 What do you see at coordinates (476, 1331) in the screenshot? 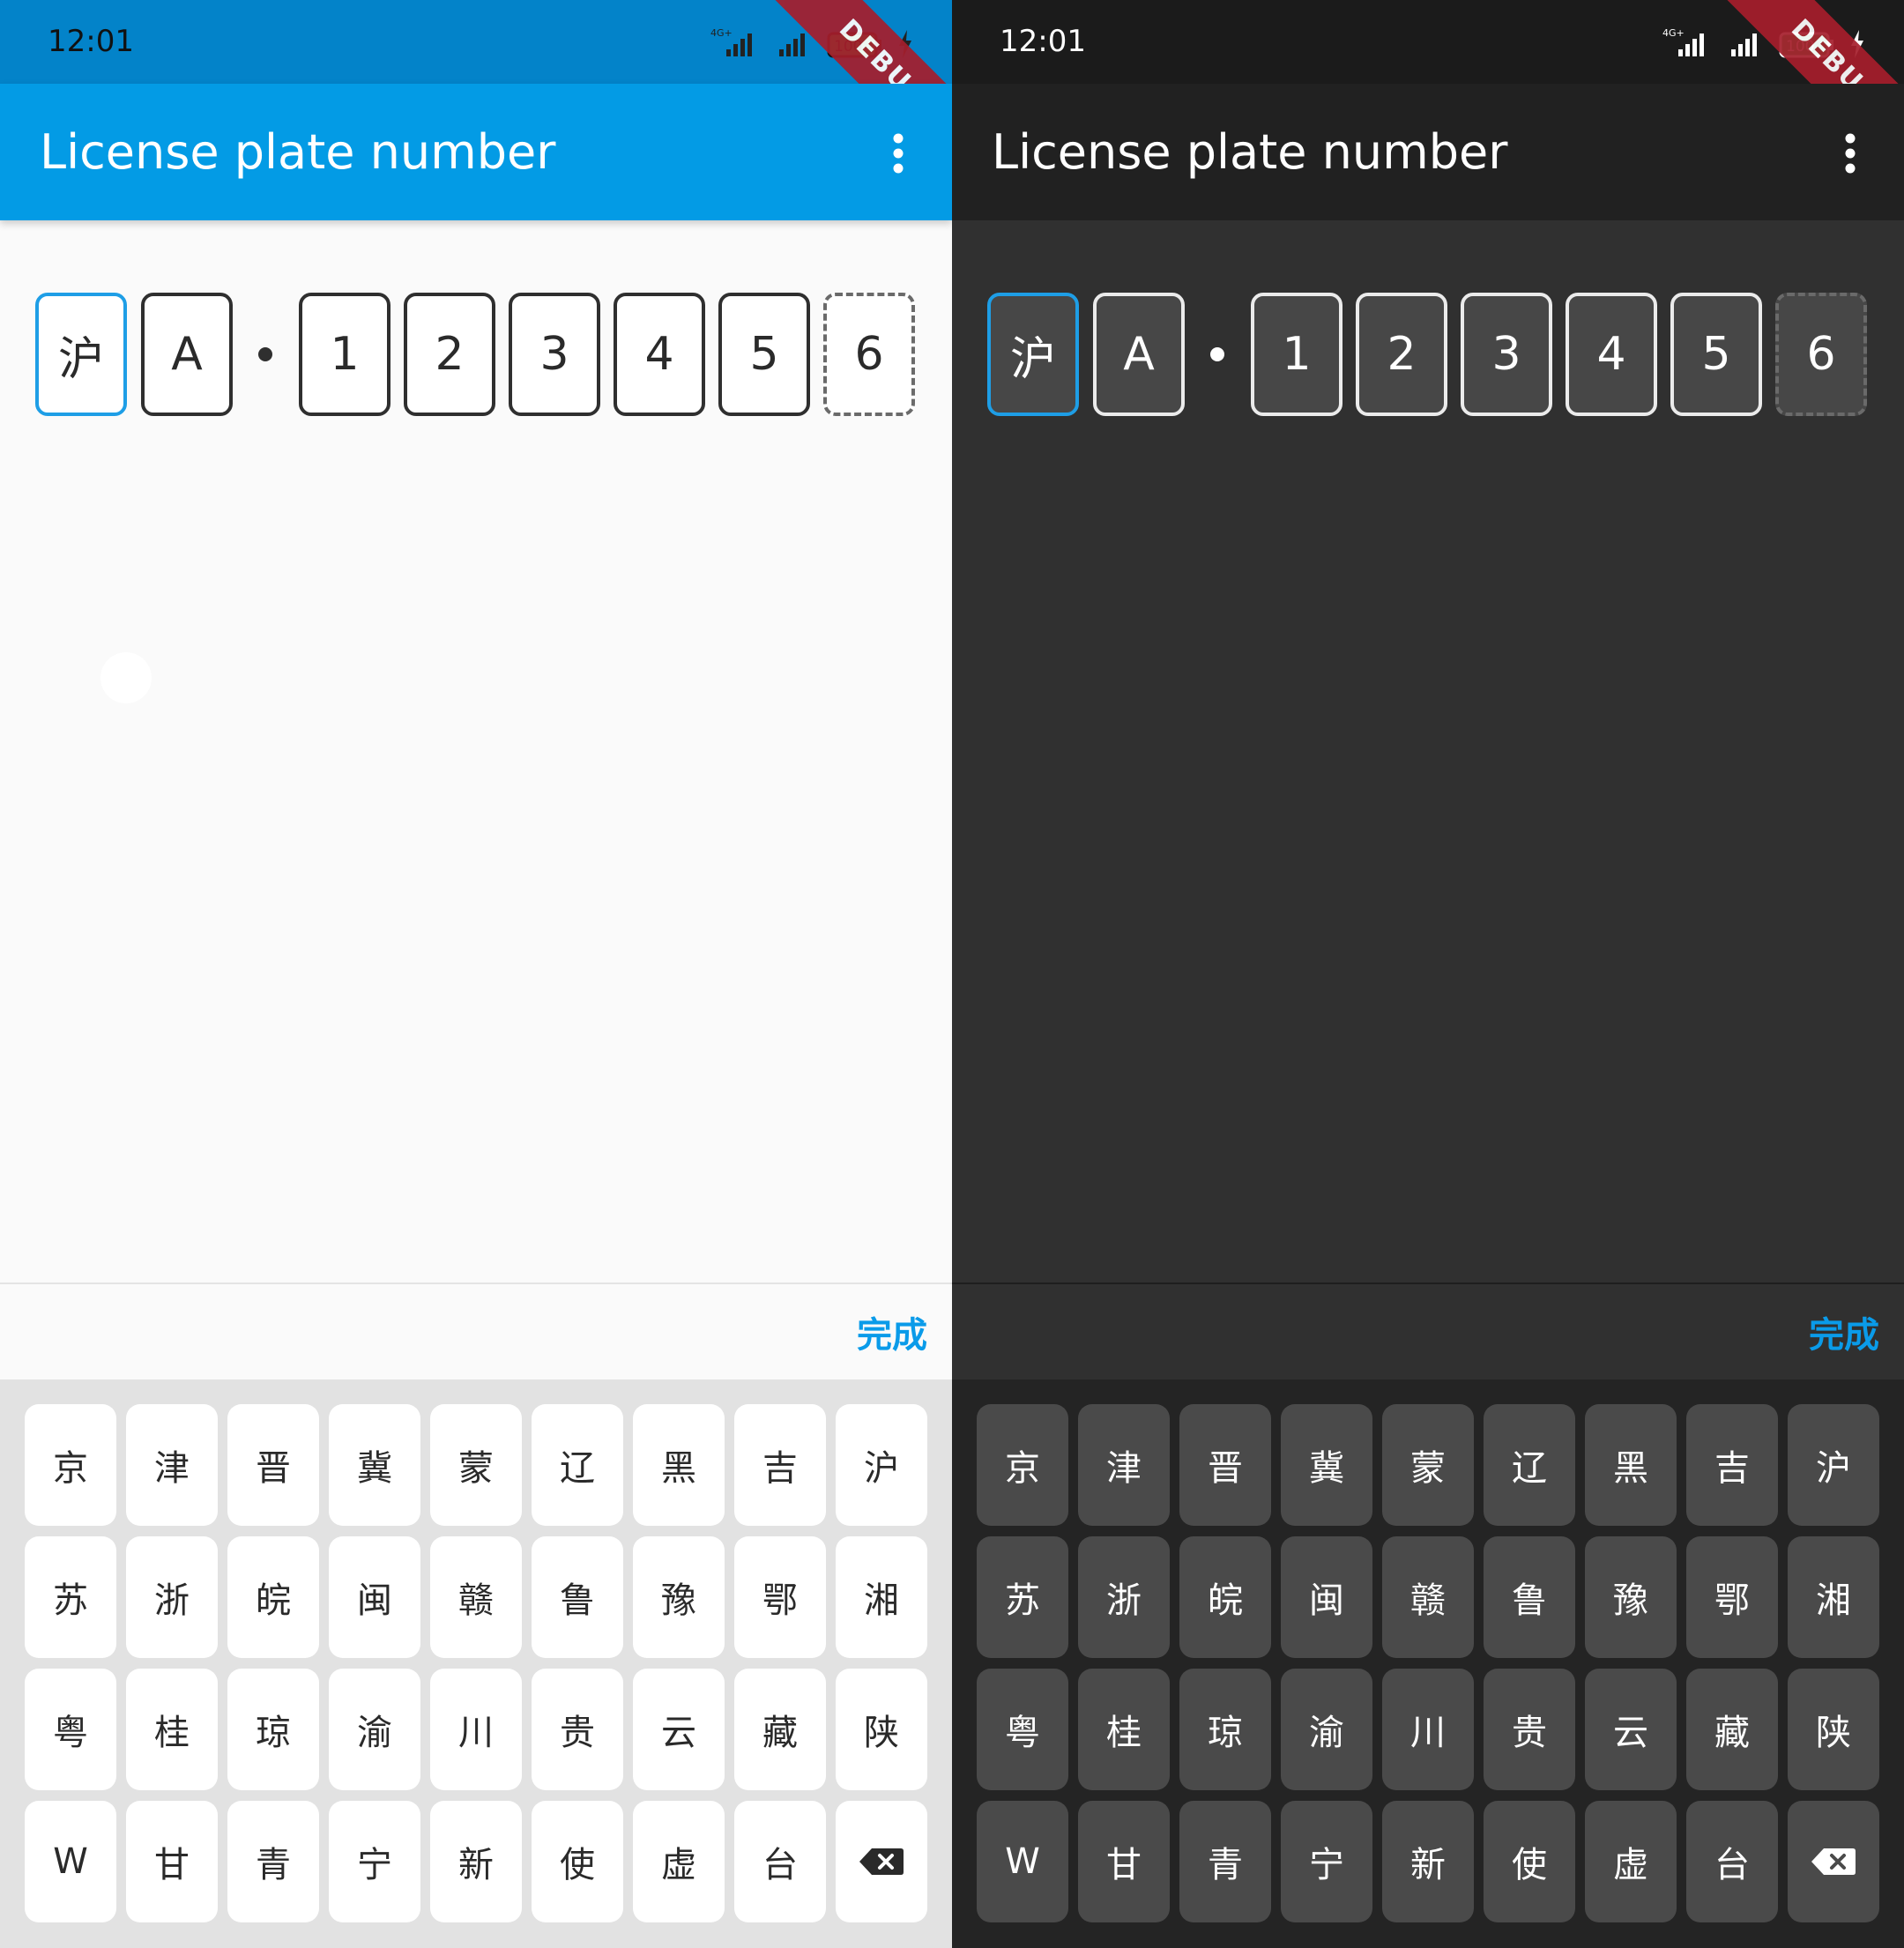
I see `keyboard-toolbar: 完成` at bounding box center [476, 1331].